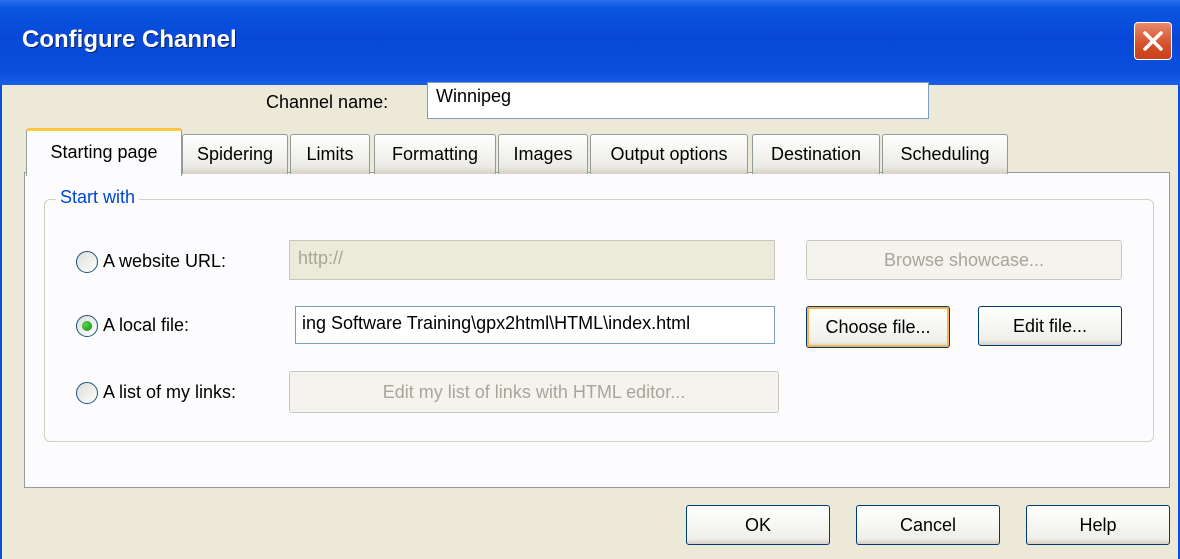 The height and width of the screenshot is (559, 1180). I want to click on links-list-label: A list of my links:, so click(169, 392).